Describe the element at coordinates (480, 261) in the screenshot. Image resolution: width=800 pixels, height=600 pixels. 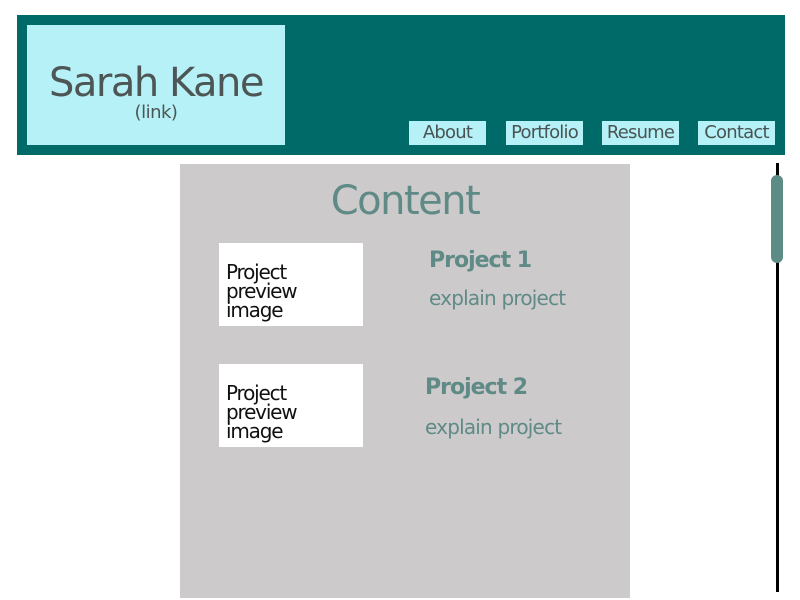
I see `project-1-title: Project 1` at that location.